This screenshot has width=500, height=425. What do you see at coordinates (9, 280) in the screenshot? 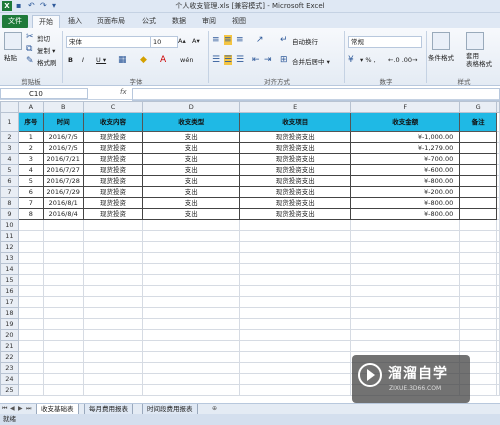
I see `row-header: 15` at bounding box center [9, 280].